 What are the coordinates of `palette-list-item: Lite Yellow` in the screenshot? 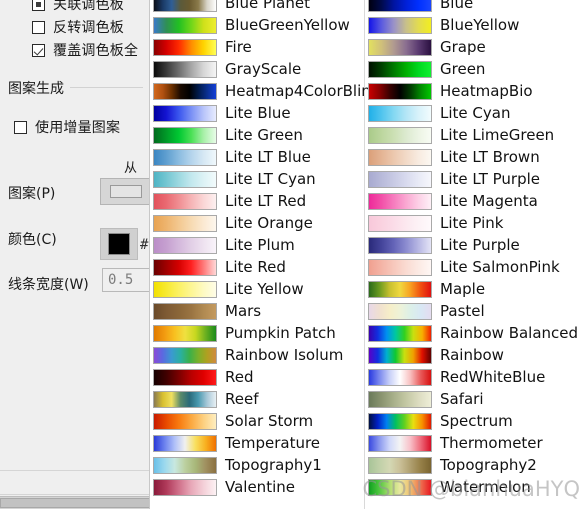 It's located at (259, 289).